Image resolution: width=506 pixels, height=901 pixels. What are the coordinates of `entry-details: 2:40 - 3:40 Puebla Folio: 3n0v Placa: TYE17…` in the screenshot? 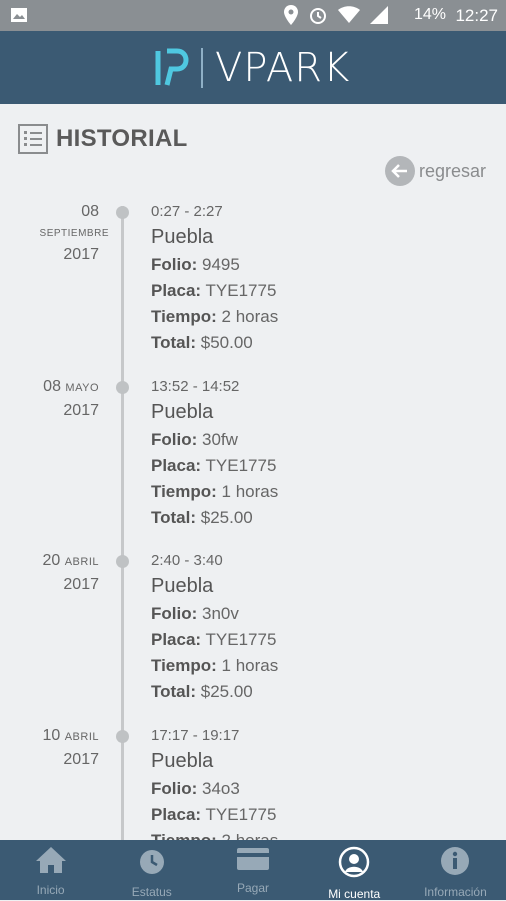 It's located at (214, 627).